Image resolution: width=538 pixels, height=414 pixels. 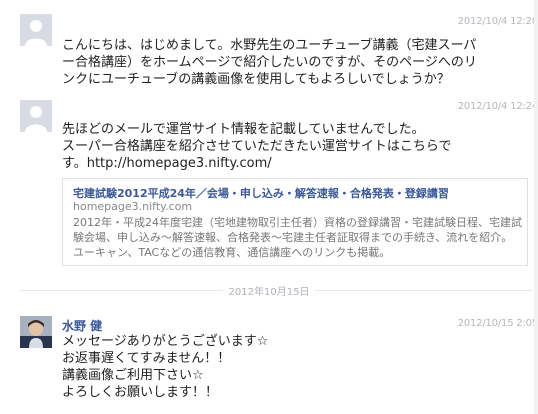 What do you see at coordinates (261, 193) in the screenshot?
I see `link-preview-title: 宅建試験2012平成24年／会場・申し込み・解答速報・合格発表・登録講習` at bounding box center [261, 193].